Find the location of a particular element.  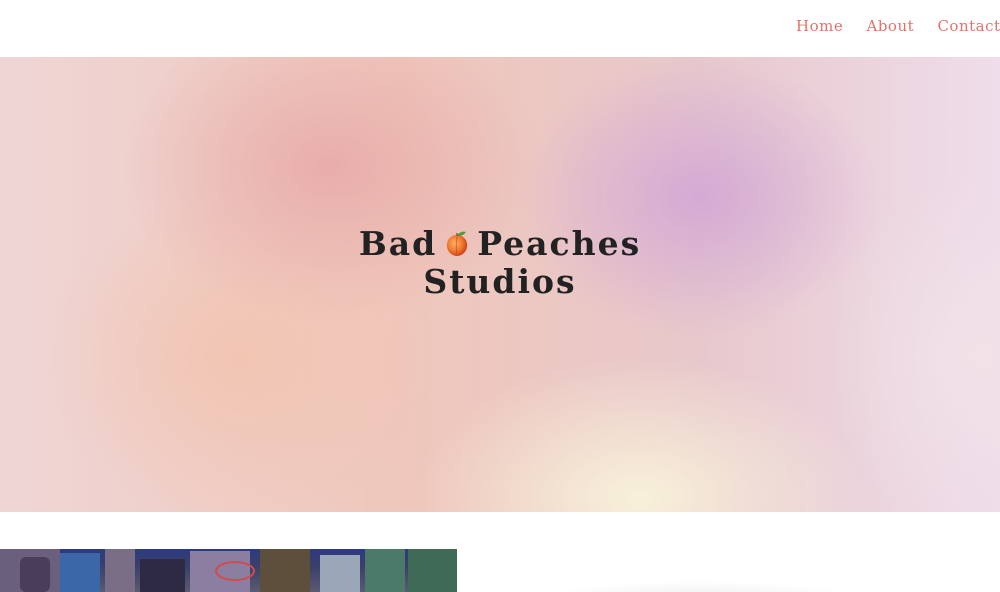

studio-photo is located at coordinates (228, 570).